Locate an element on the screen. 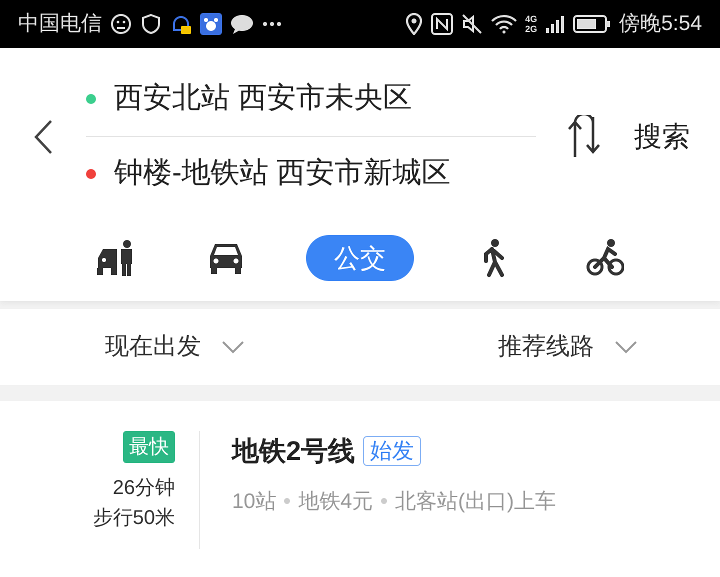  route-detail: 地铁4元 is located at coordinates (336, 501).